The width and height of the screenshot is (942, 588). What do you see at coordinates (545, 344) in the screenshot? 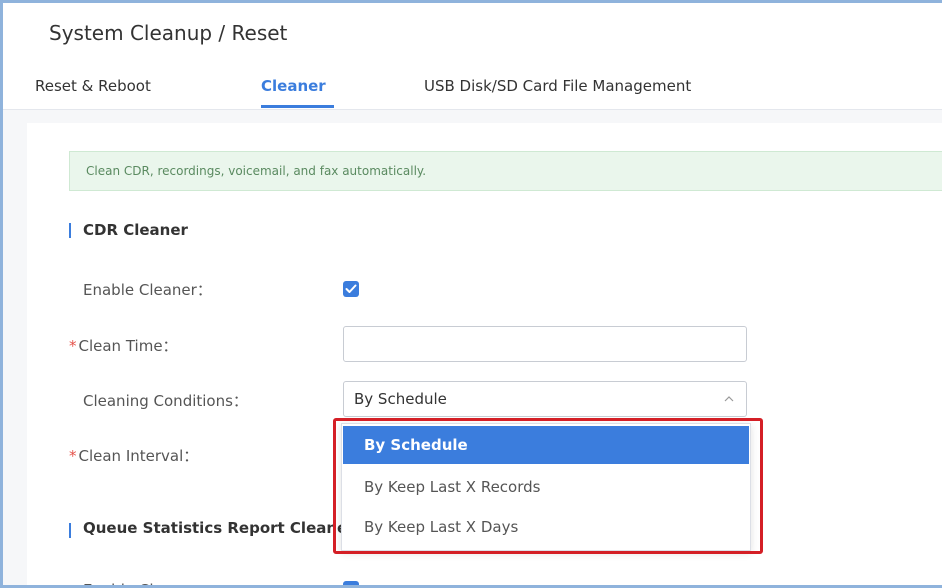
I see `clean-time-input` at bounding box center [545, 344].